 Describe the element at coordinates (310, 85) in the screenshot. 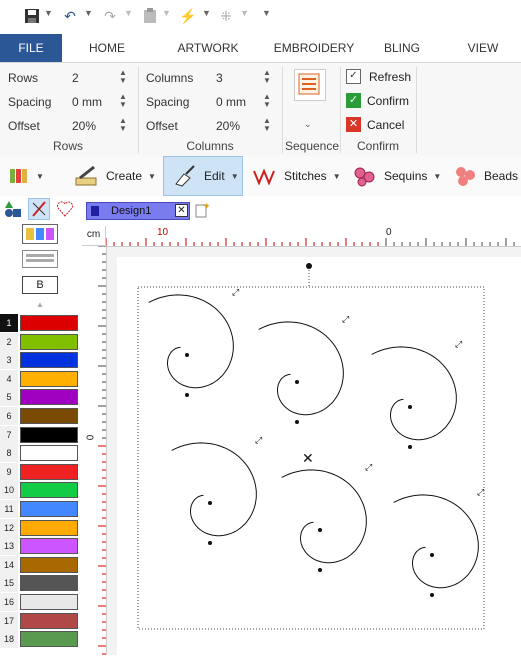

I see `sequence-button` at that location.